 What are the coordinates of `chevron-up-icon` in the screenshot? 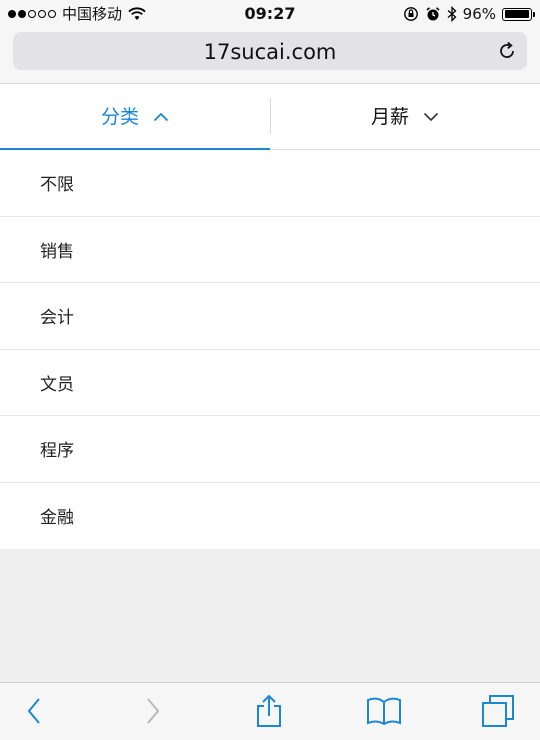 It's located at (161, 117).